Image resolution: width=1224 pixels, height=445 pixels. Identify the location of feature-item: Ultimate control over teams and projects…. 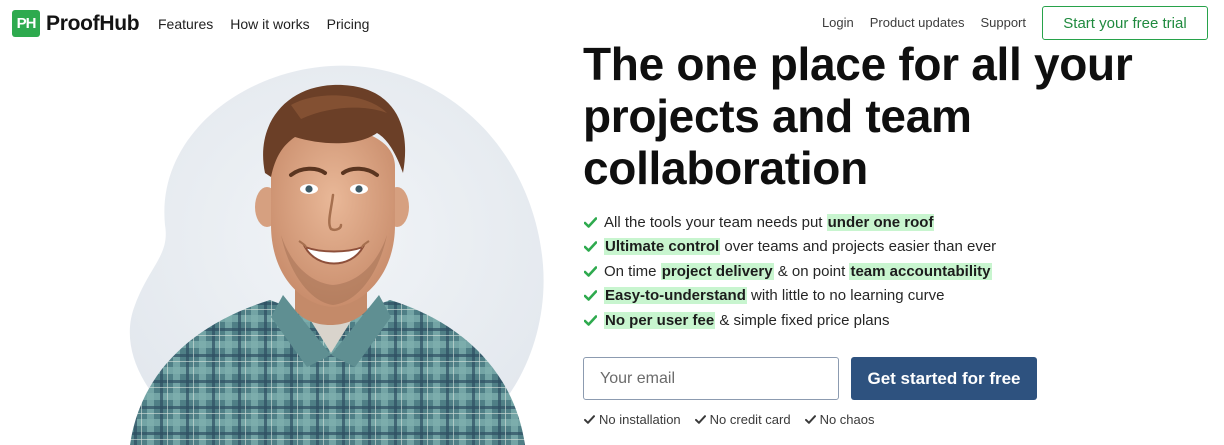
(790, 247).